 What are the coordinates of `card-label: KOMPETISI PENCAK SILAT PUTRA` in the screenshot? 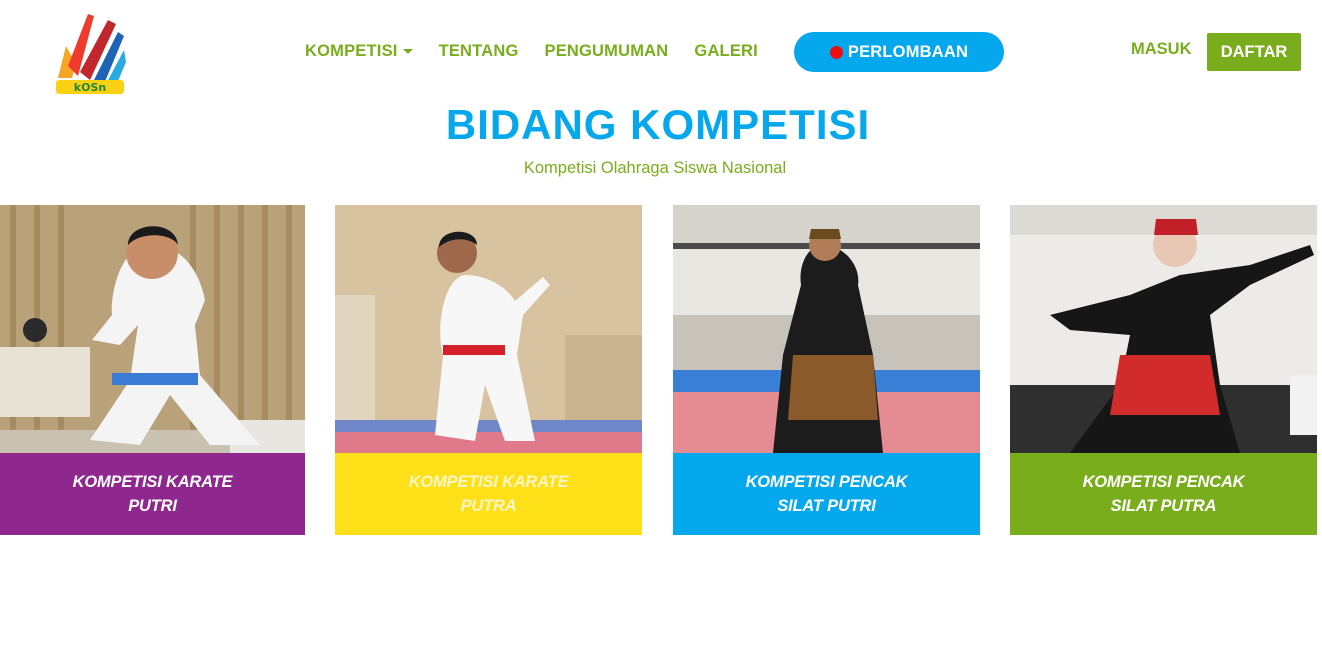 It's located at (1164, 494).